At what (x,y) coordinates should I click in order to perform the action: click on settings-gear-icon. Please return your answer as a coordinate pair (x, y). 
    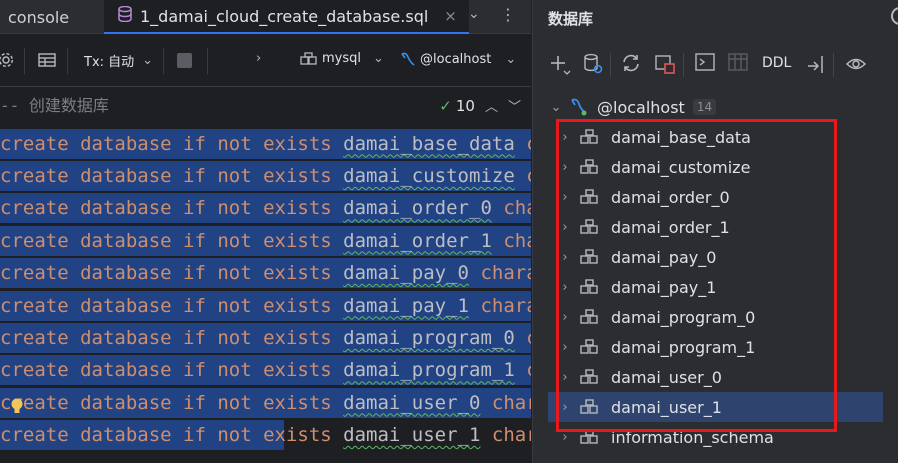
    Looking at the image, I should click on (7, 60).